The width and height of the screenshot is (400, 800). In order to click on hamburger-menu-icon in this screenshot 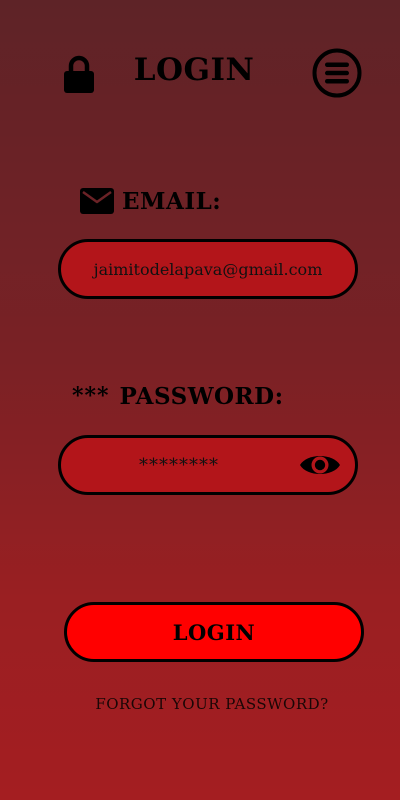, I will do `click(337, 73)`.